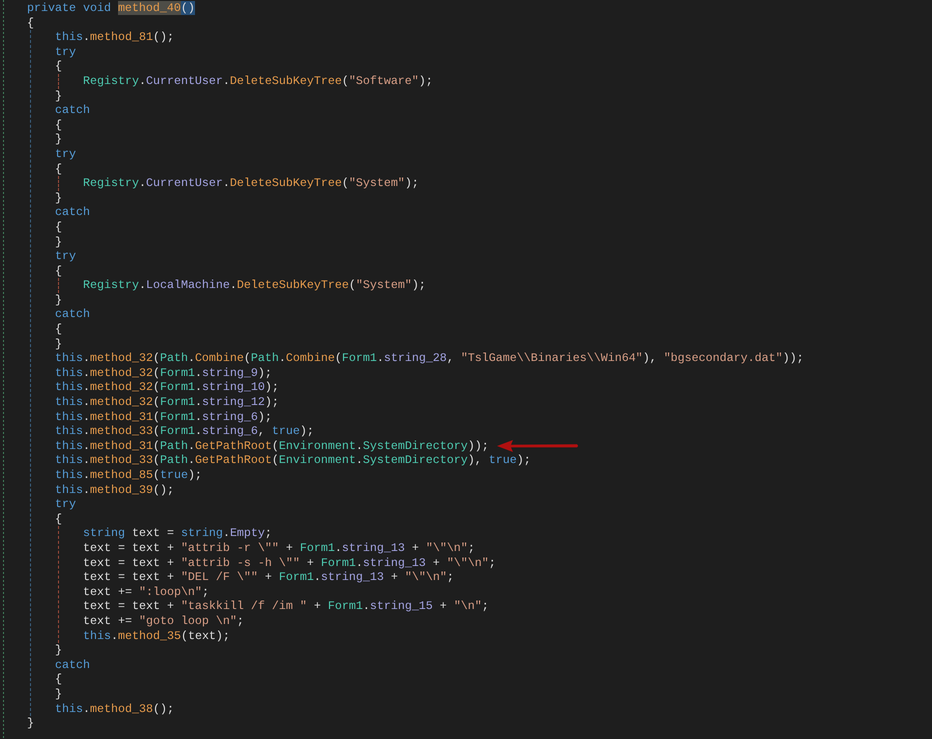  What do you see at coordinates (111, 8) in the screenshot?
I see `code-line: private void method_40()` at bounding box center [111, 8].